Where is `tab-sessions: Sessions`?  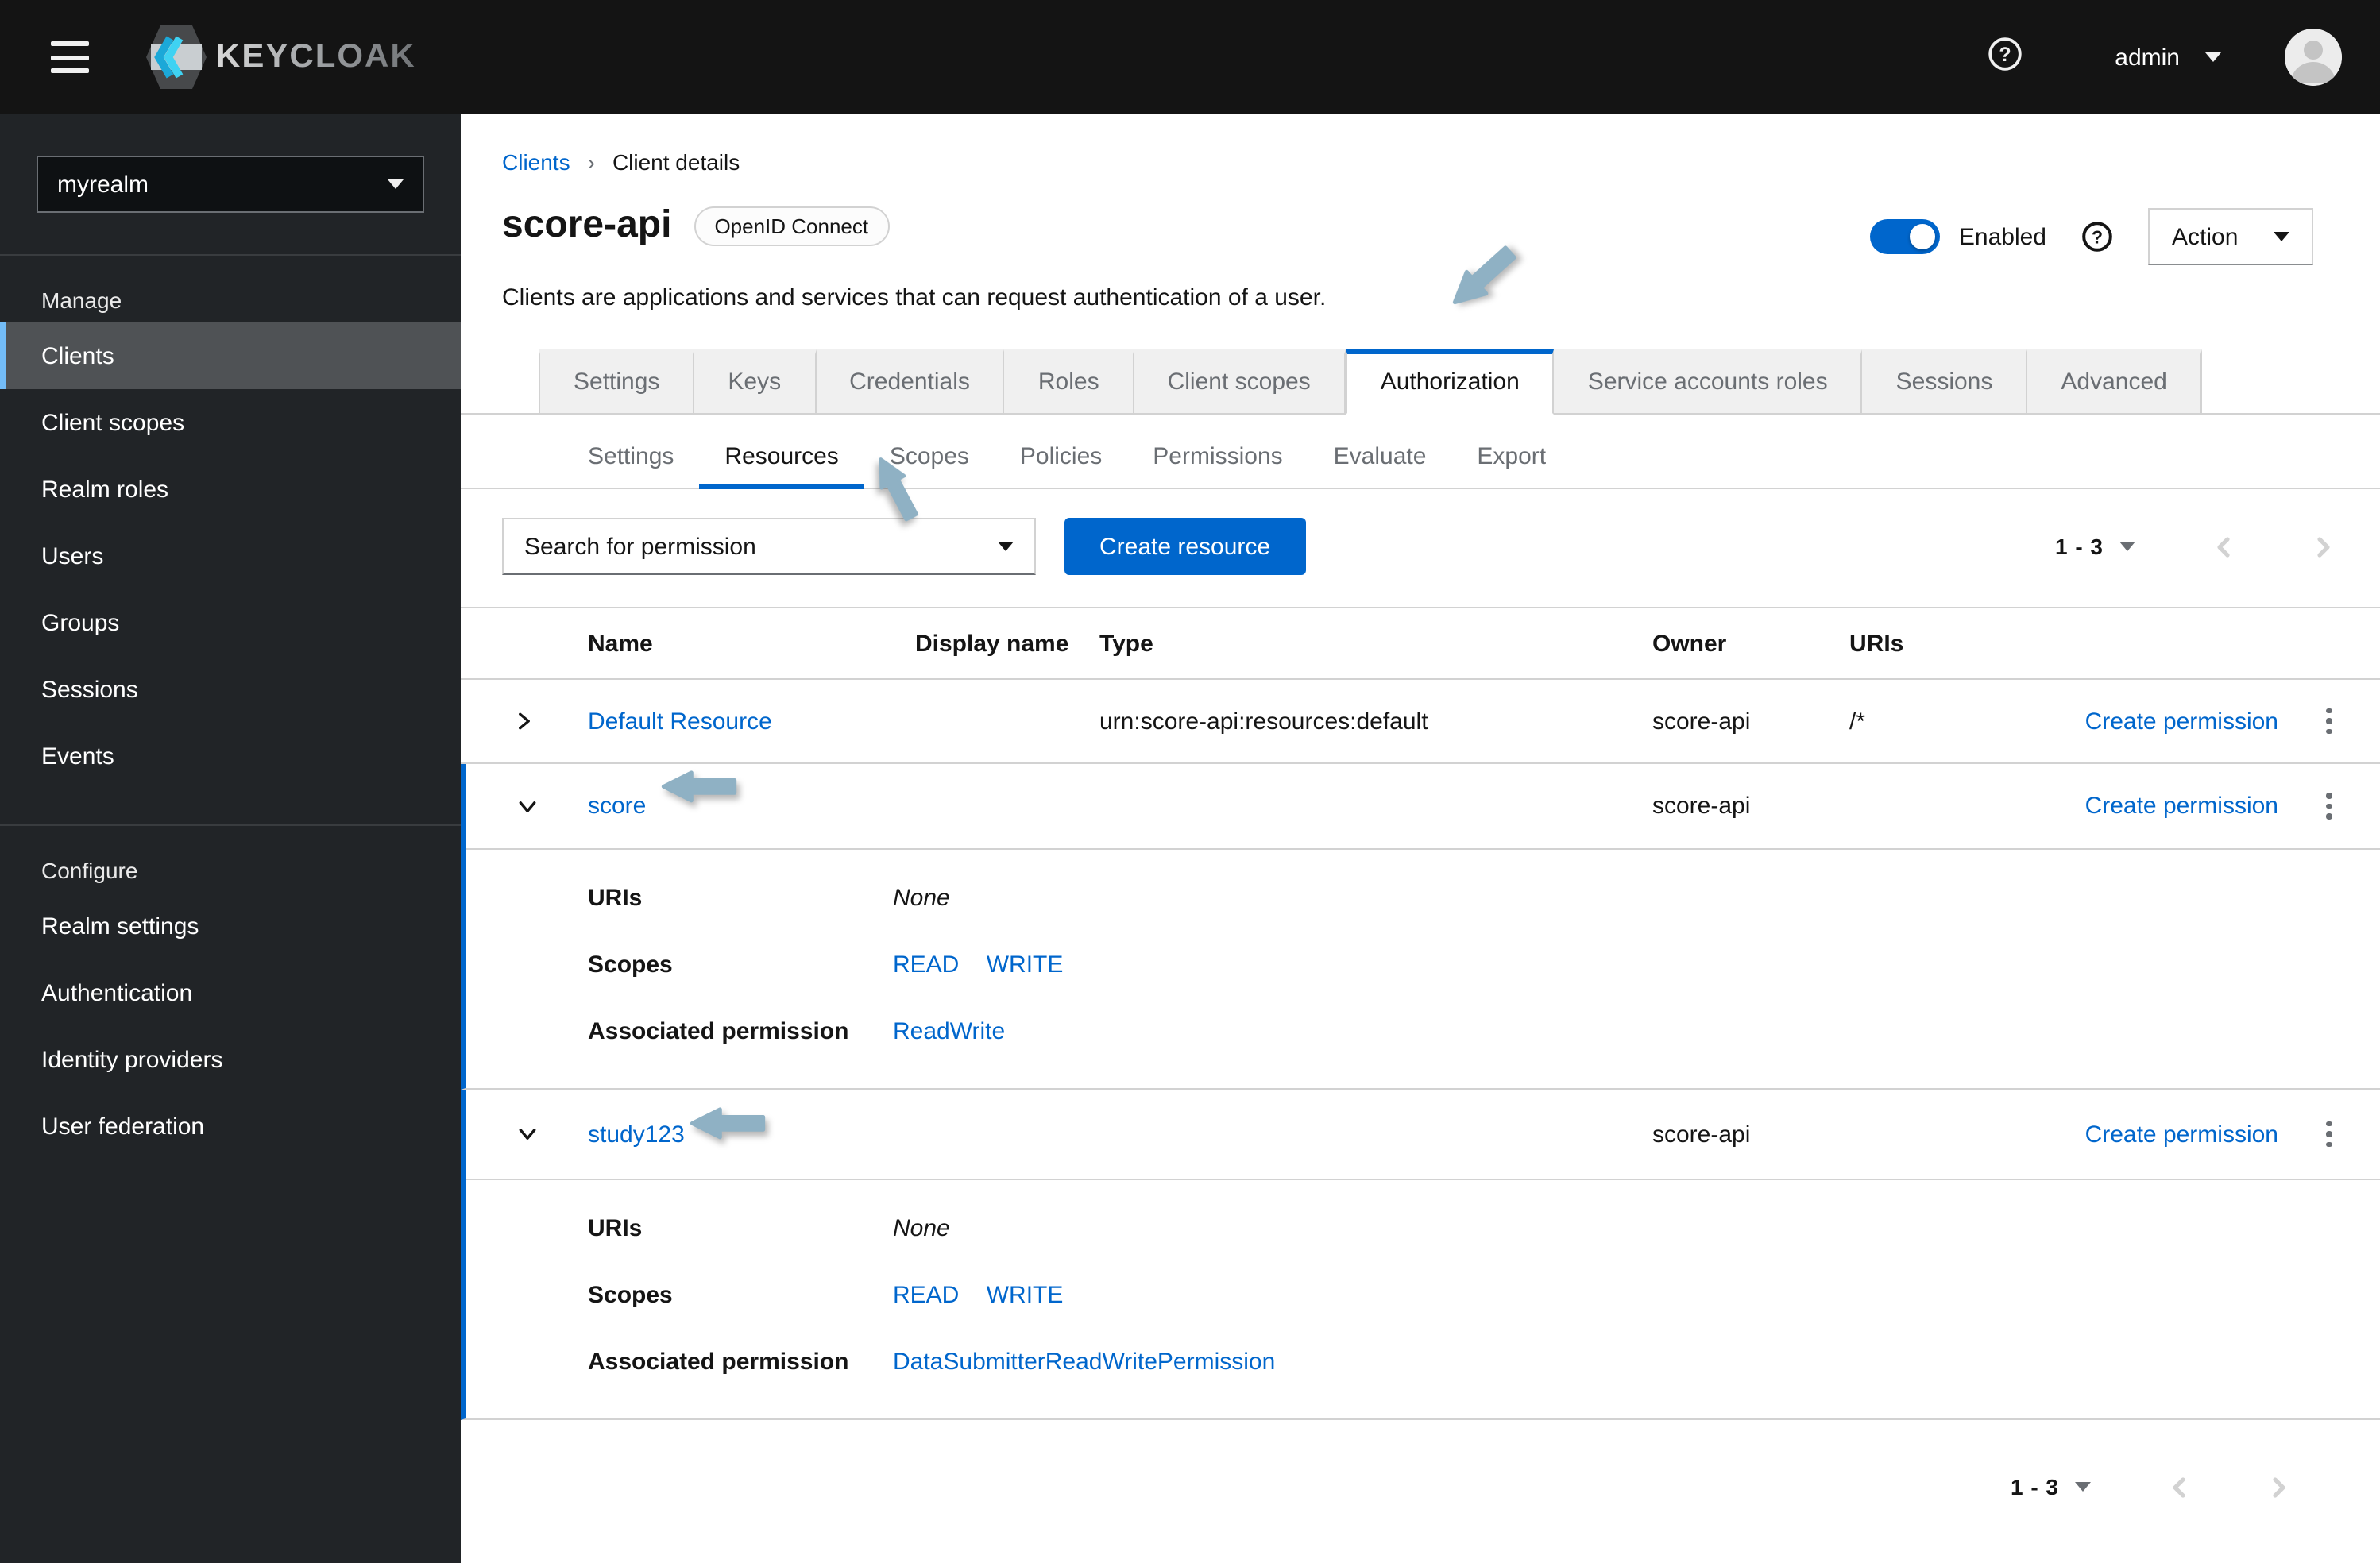 tab-sessions: Sessions is located at coordinates (1945, 381).